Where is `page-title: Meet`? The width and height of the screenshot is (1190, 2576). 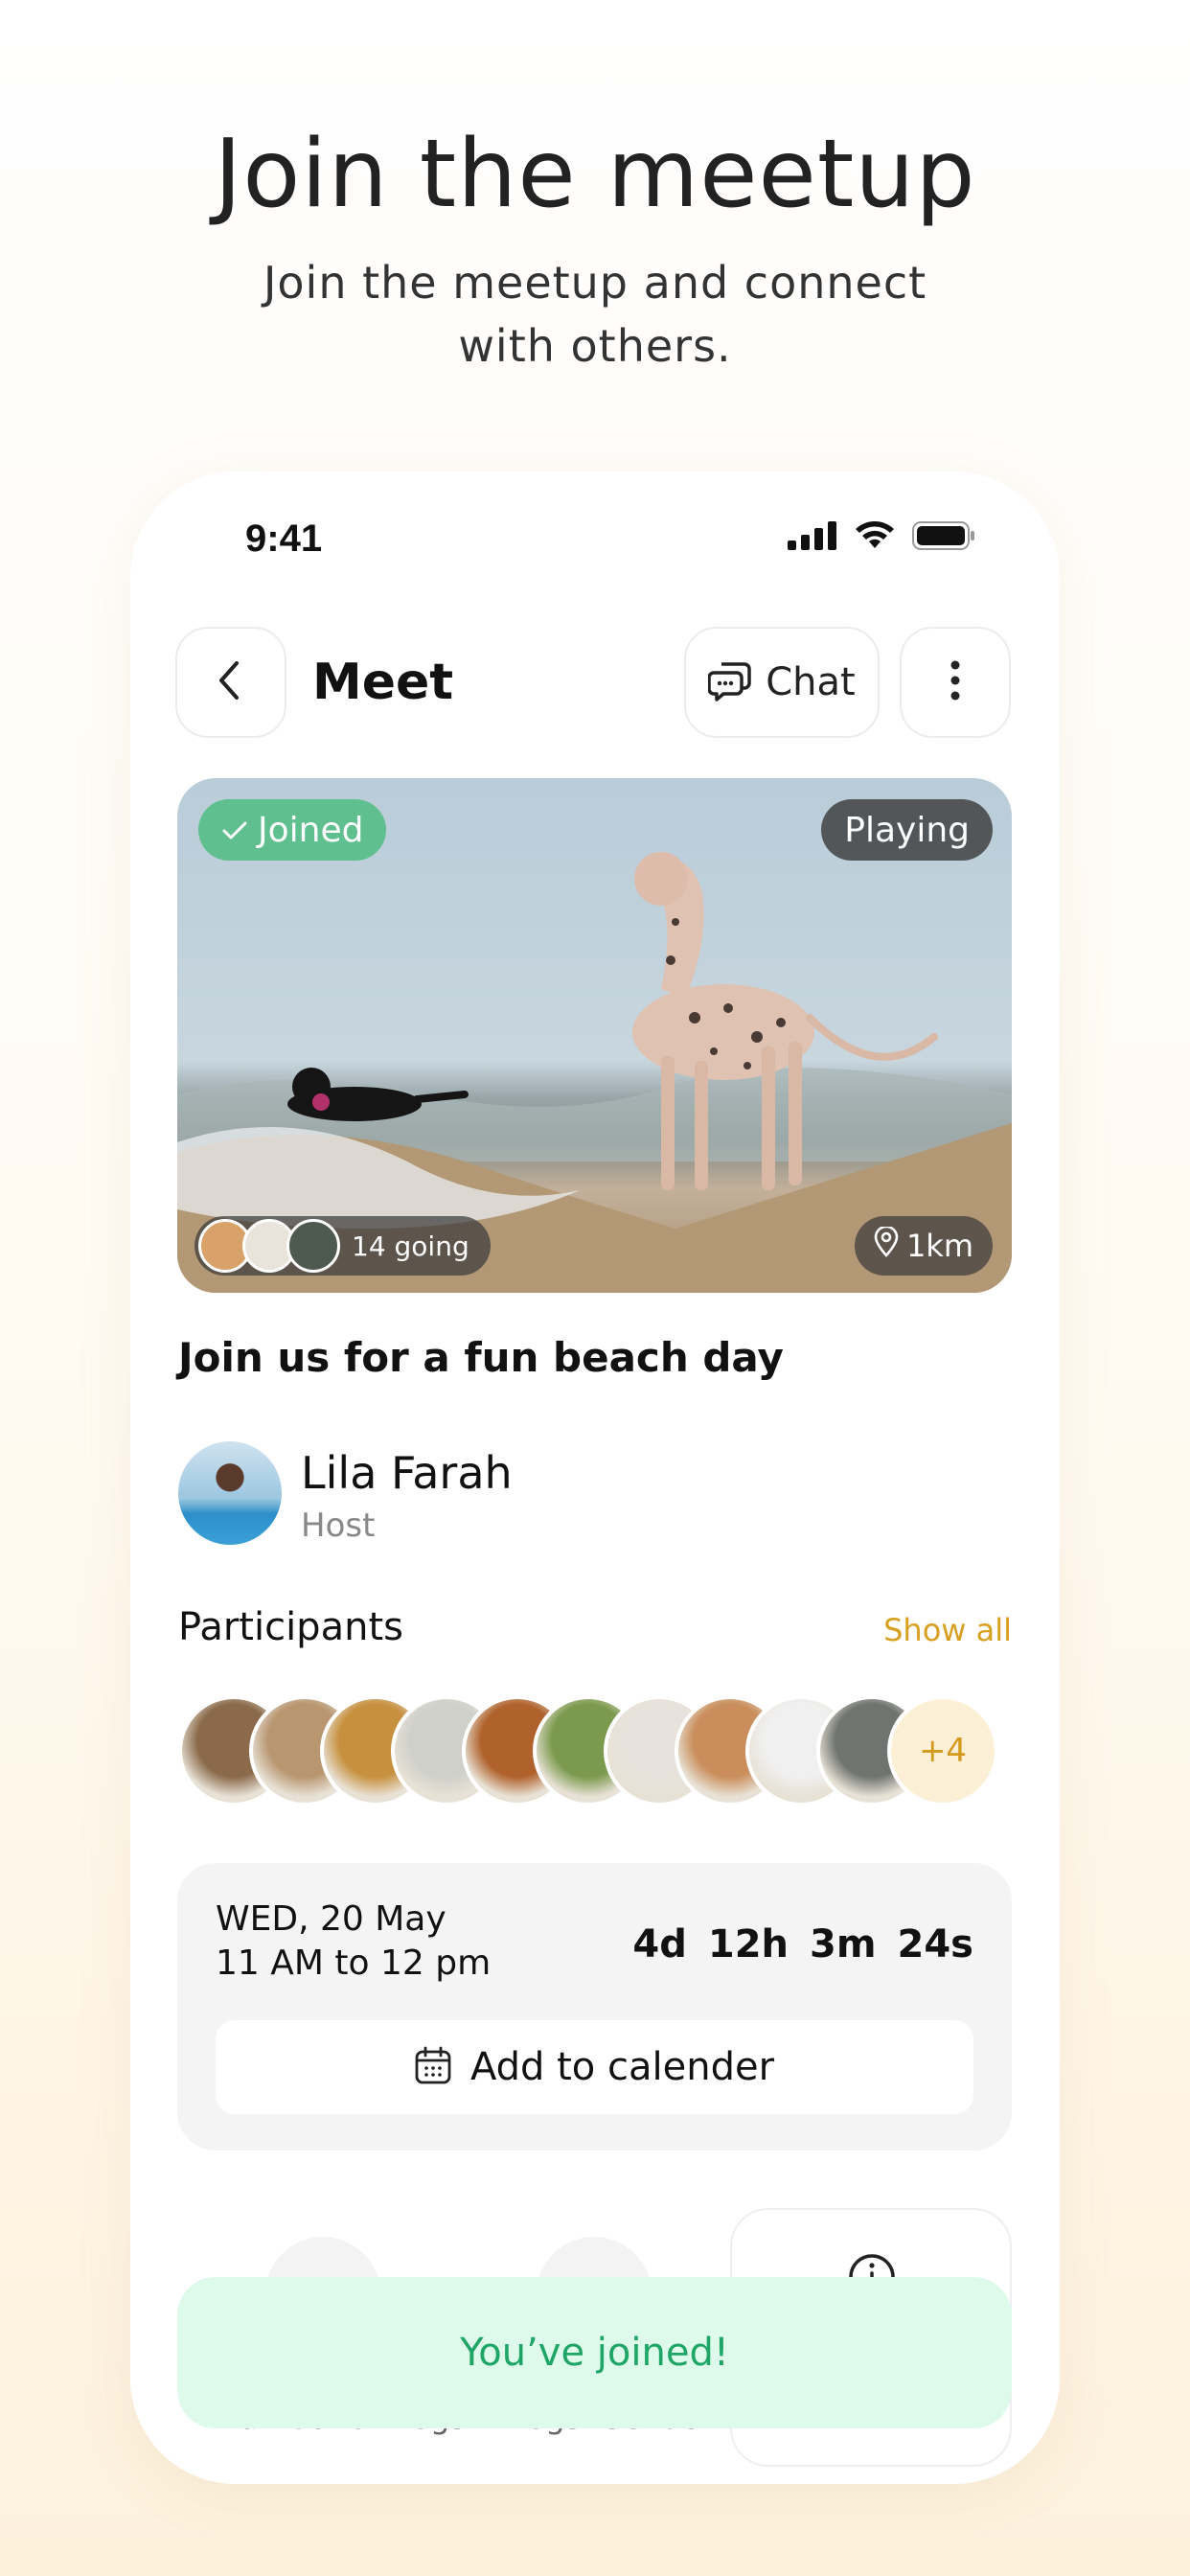 page-title: Meet is located at coordinates (383, 682).